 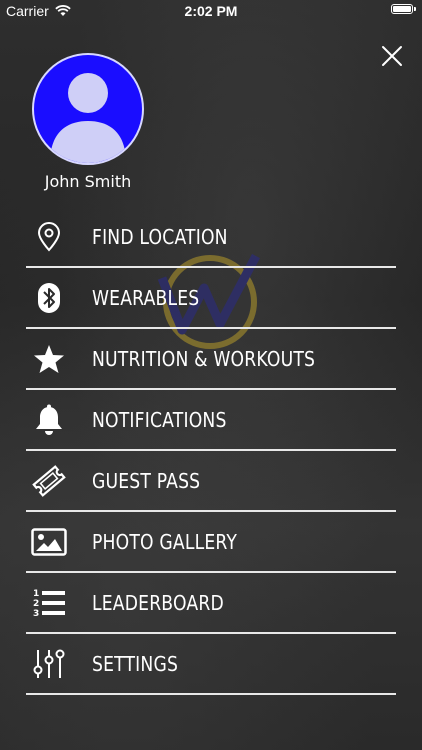 What do you see at coordinates (49, 420) in the screenshot?
I see `bell-icon` at bounding box center [49, 420].